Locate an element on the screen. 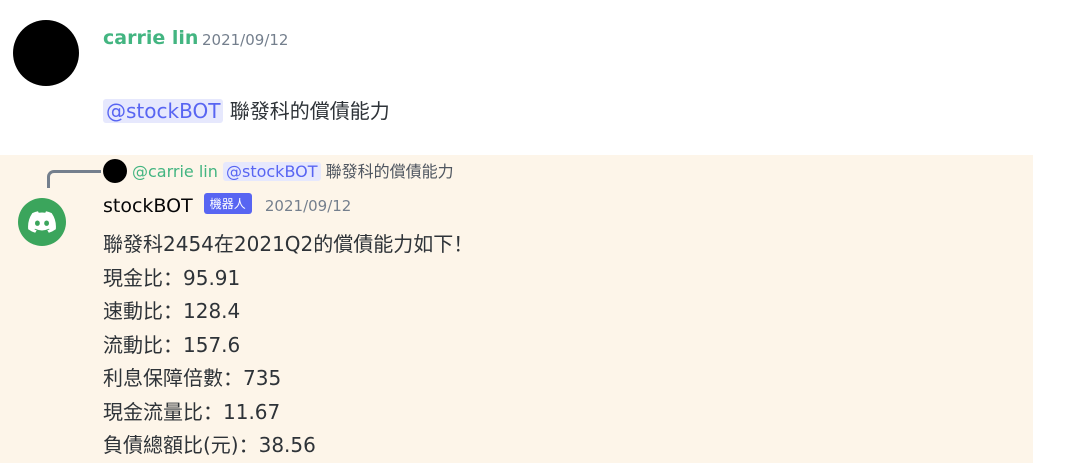  bot-timestamp: 2021/09/12 is located at coordinates (308, 206).